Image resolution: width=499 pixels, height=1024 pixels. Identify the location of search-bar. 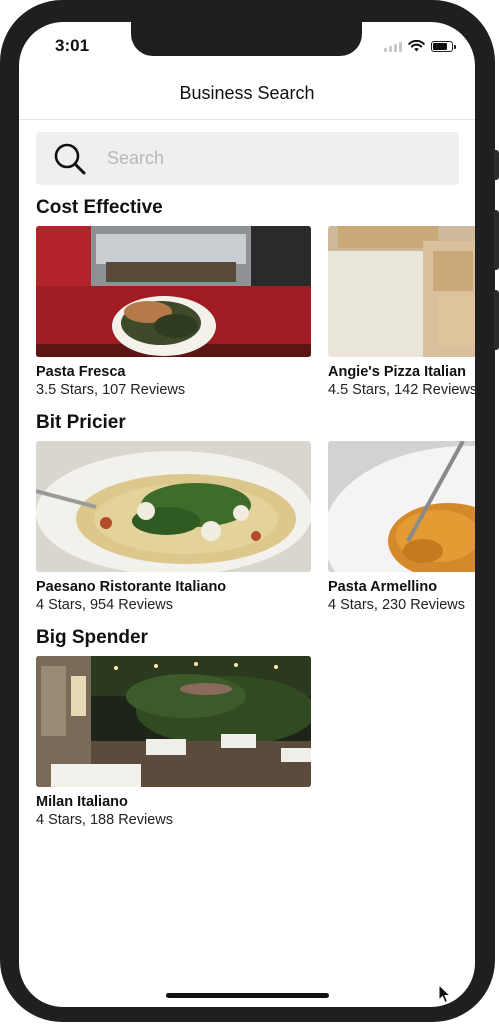
(247, 158).